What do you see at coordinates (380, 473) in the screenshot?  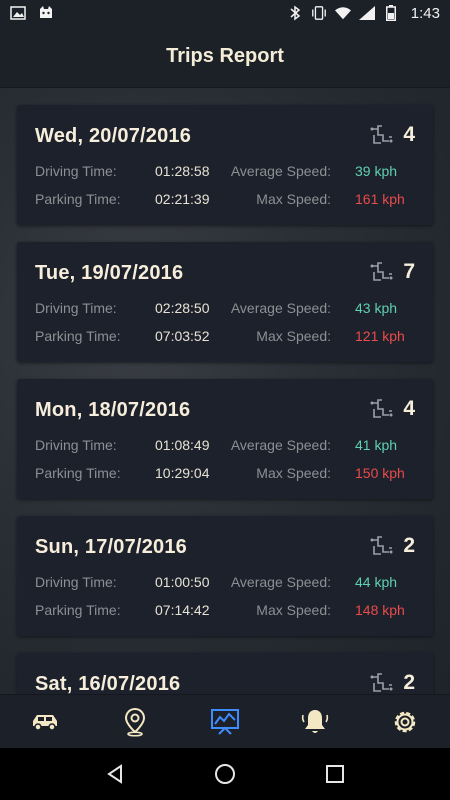 I see `max-speed-value: 150 kph` at bounding box center [380, 473].